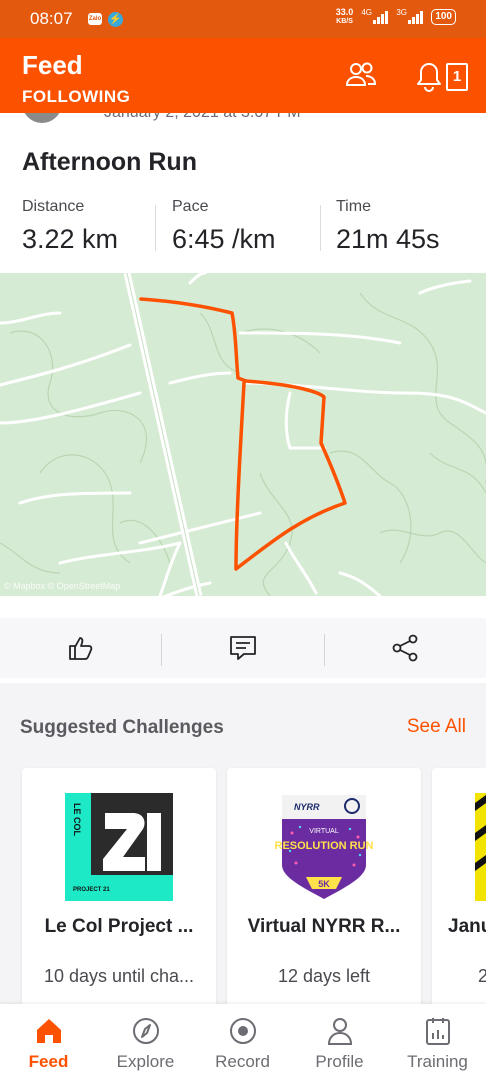 Image resolution: width=486 pixels, height=1080 pixels. I want to click on activity-title: Afternoon Run, so click(109, 162).